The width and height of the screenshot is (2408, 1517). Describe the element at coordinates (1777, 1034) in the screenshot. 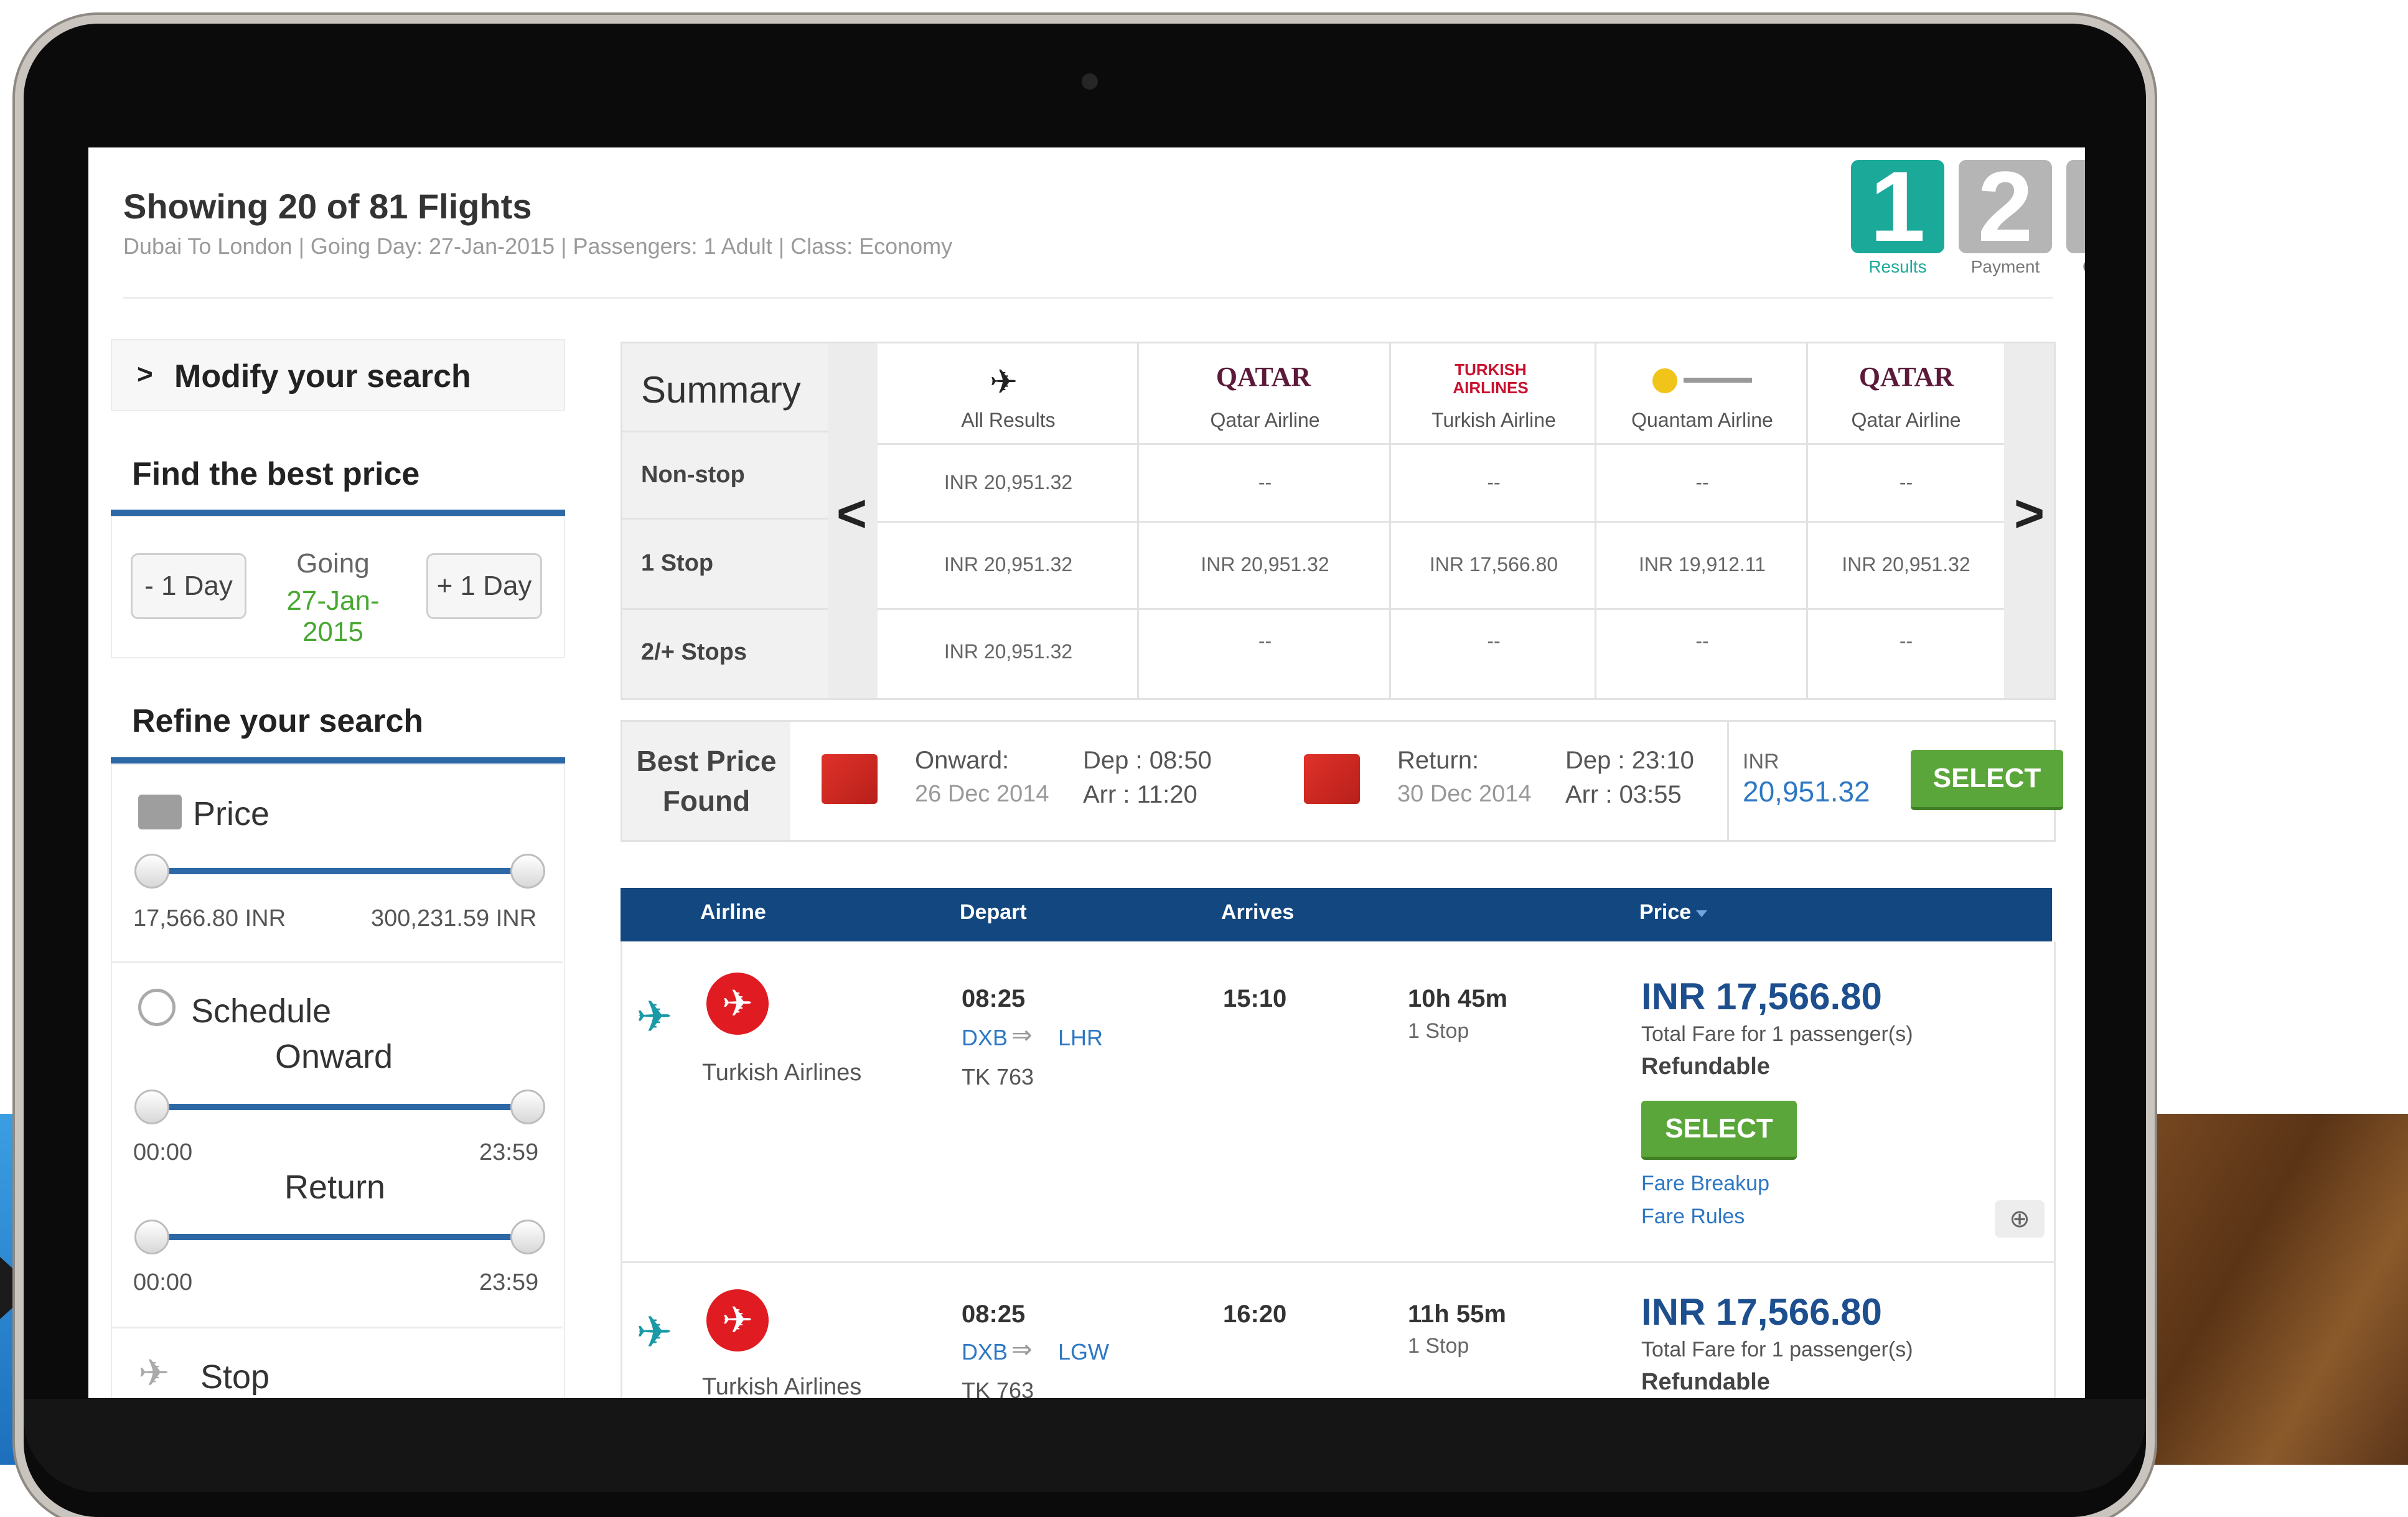

I see `fare-note: Total Fare for 1 passenger(s)` at that location.